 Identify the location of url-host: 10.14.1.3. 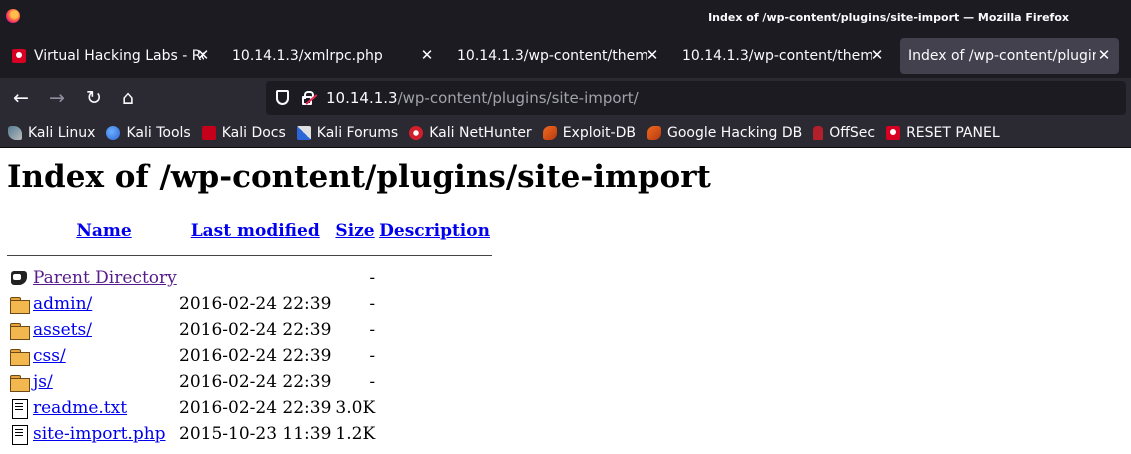
(362, 98).